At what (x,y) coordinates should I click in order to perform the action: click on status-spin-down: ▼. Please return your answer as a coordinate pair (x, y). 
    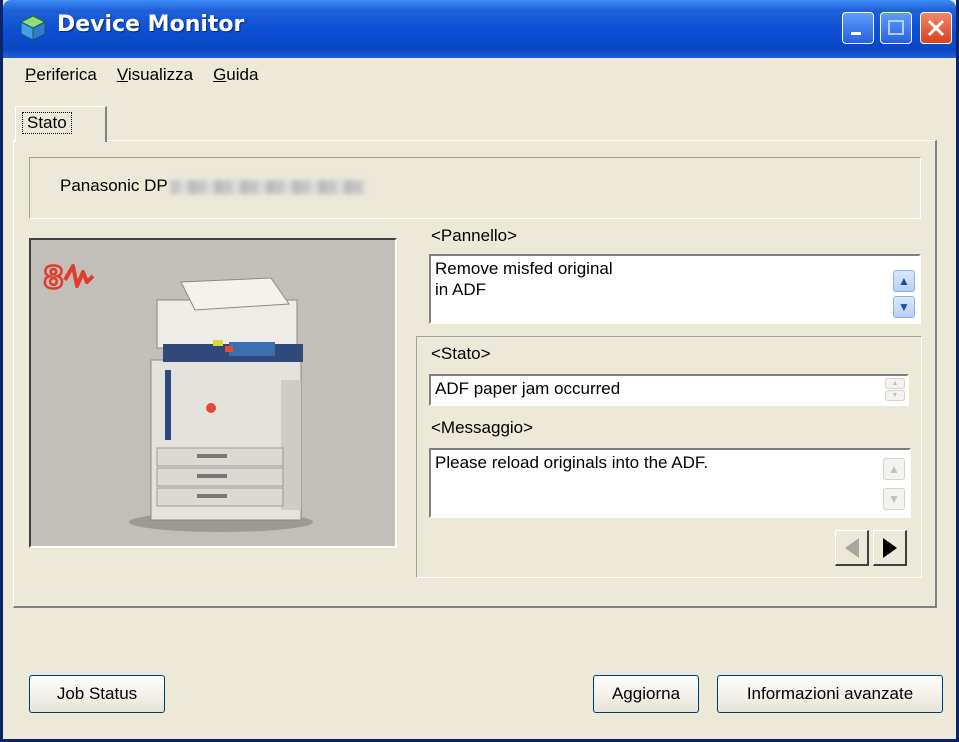
    Looking at the image, I should click on (895, 395).